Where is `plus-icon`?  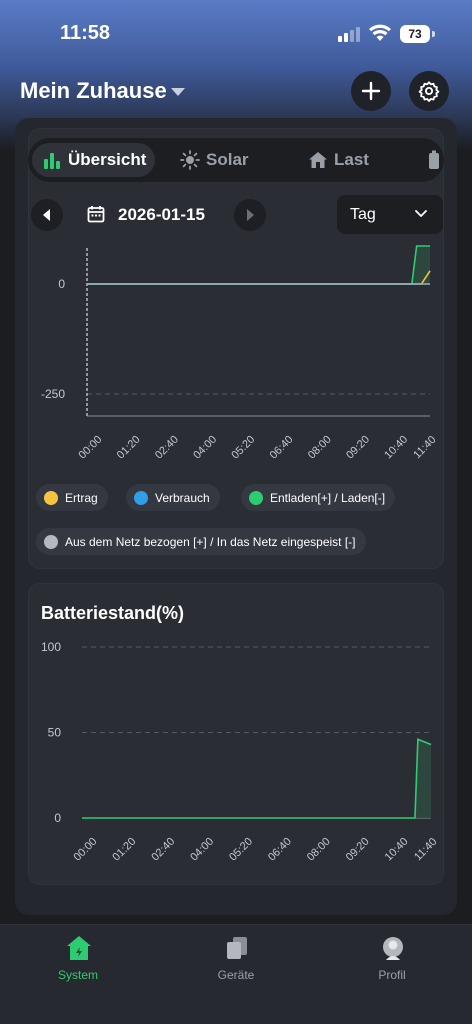 plus-icon is located at coordinates (371, 91).